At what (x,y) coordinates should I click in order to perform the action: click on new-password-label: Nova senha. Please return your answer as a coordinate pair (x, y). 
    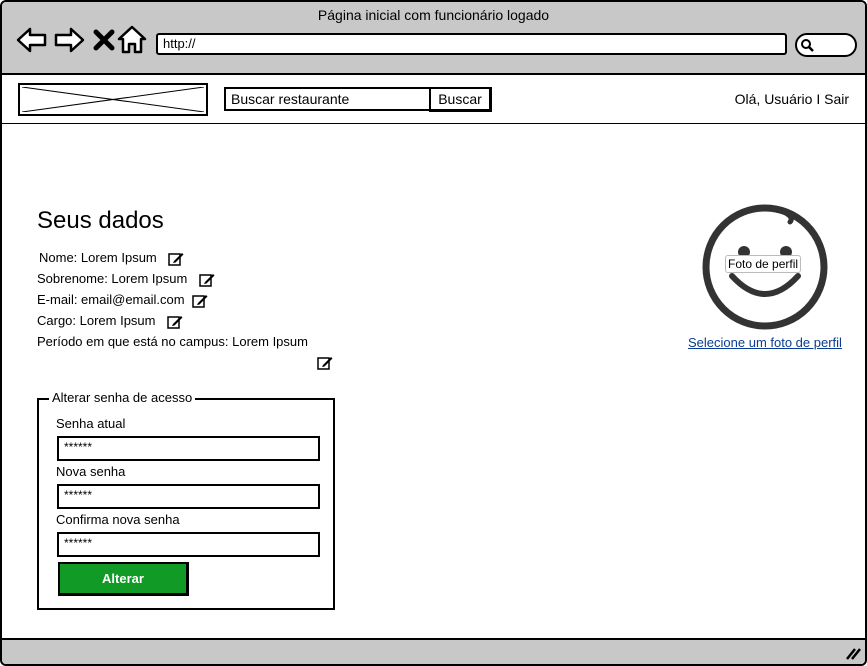
    Looking at the image, I should click on (91, 471).